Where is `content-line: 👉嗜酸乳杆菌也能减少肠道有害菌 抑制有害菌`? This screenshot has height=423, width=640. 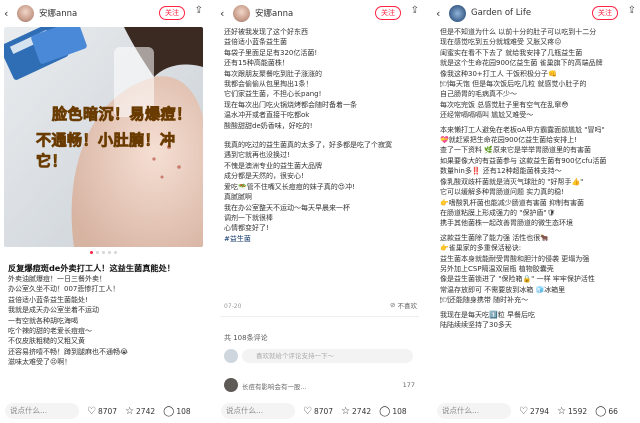 content-line: 👉嗜酸乳杆菌也能减少肠道有害菌 抑制有害菌 is located at coordinates (512, 202).